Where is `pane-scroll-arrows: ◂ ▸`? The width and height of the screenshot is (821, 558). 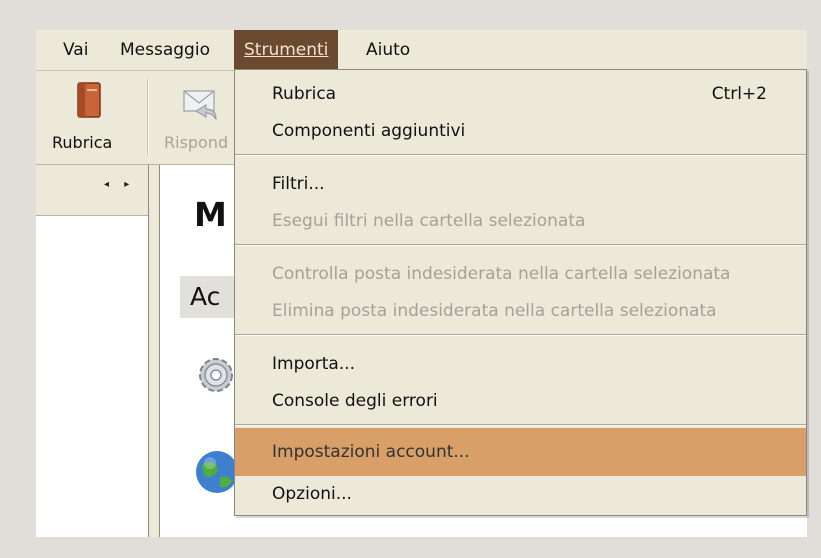 pane-scroll-arrows: ◂ ▸ is located at coordinates (119, 184).